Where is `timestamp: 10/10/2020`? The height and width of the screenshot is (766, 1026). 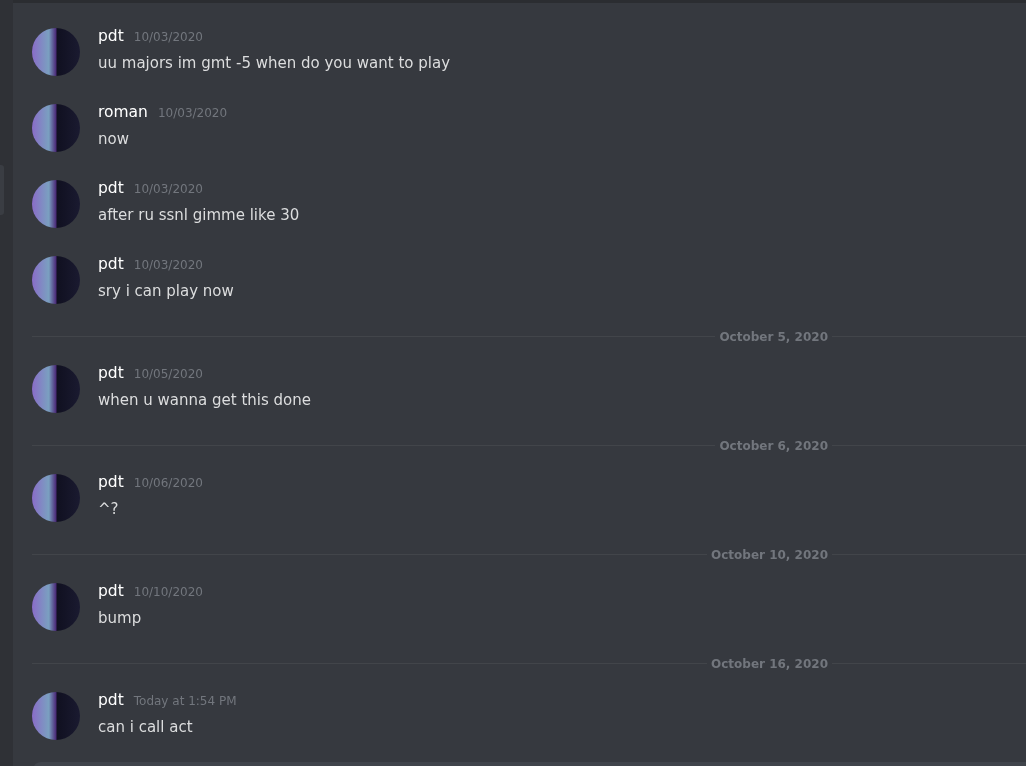 timestamp: 10/10/2020 is located at coordinates (168, 592).